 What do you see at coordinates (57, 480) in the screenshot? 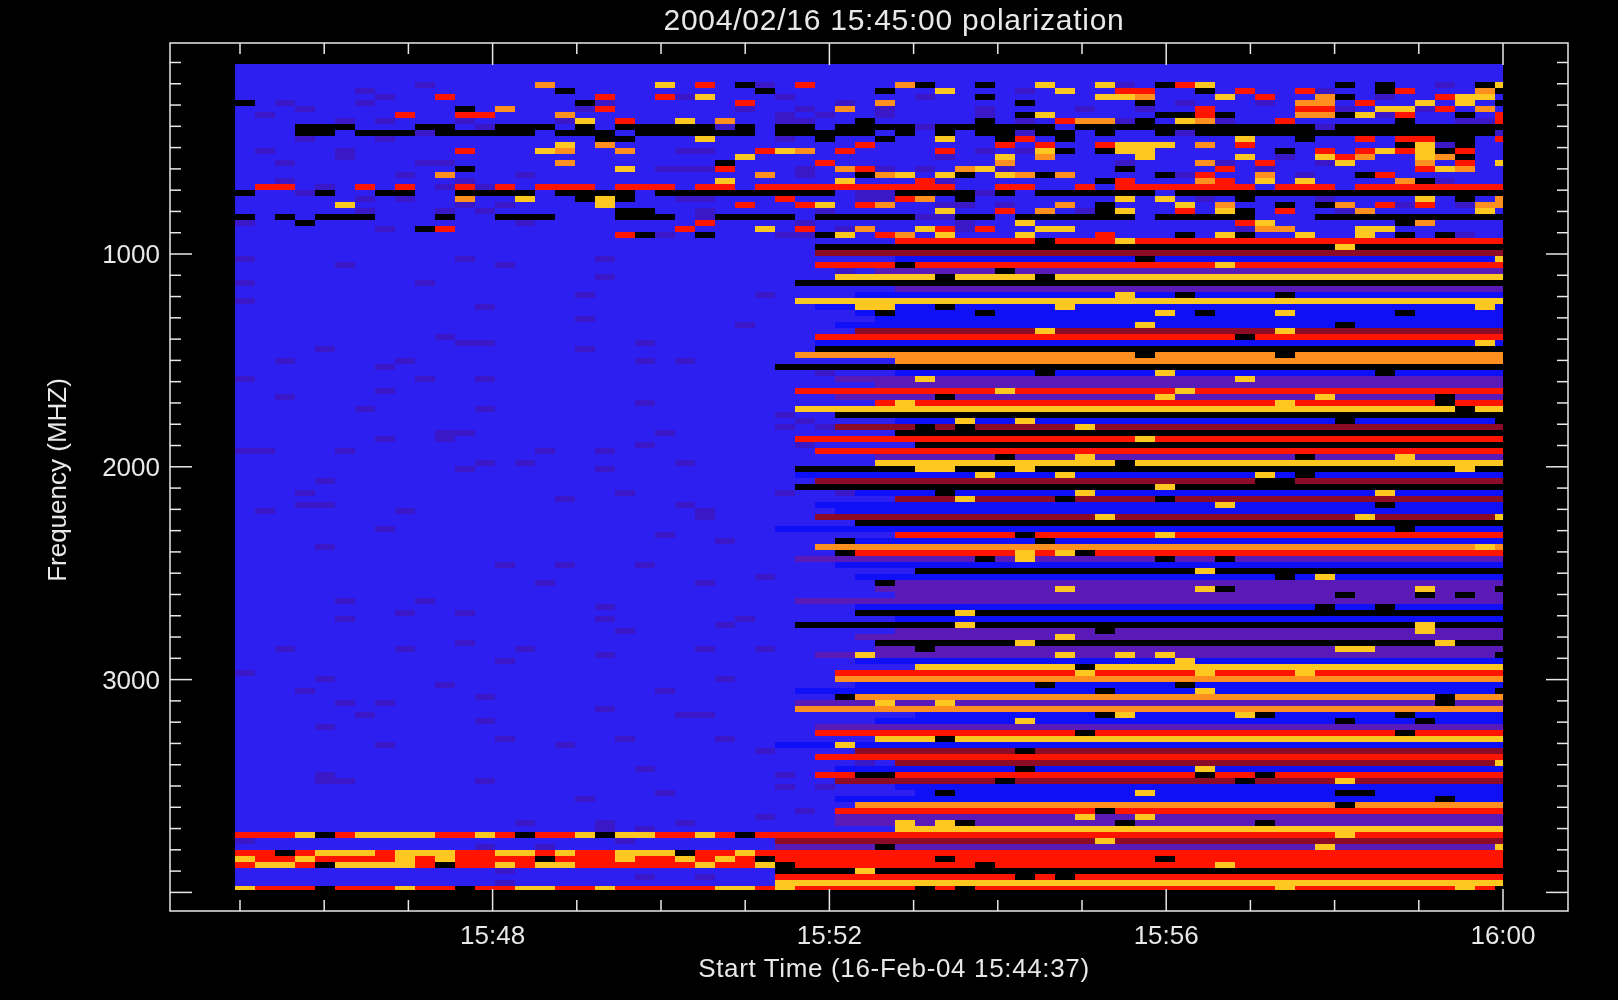
I see `axis-title: Frequency (MHZ)` at bounding box center [57, 480].